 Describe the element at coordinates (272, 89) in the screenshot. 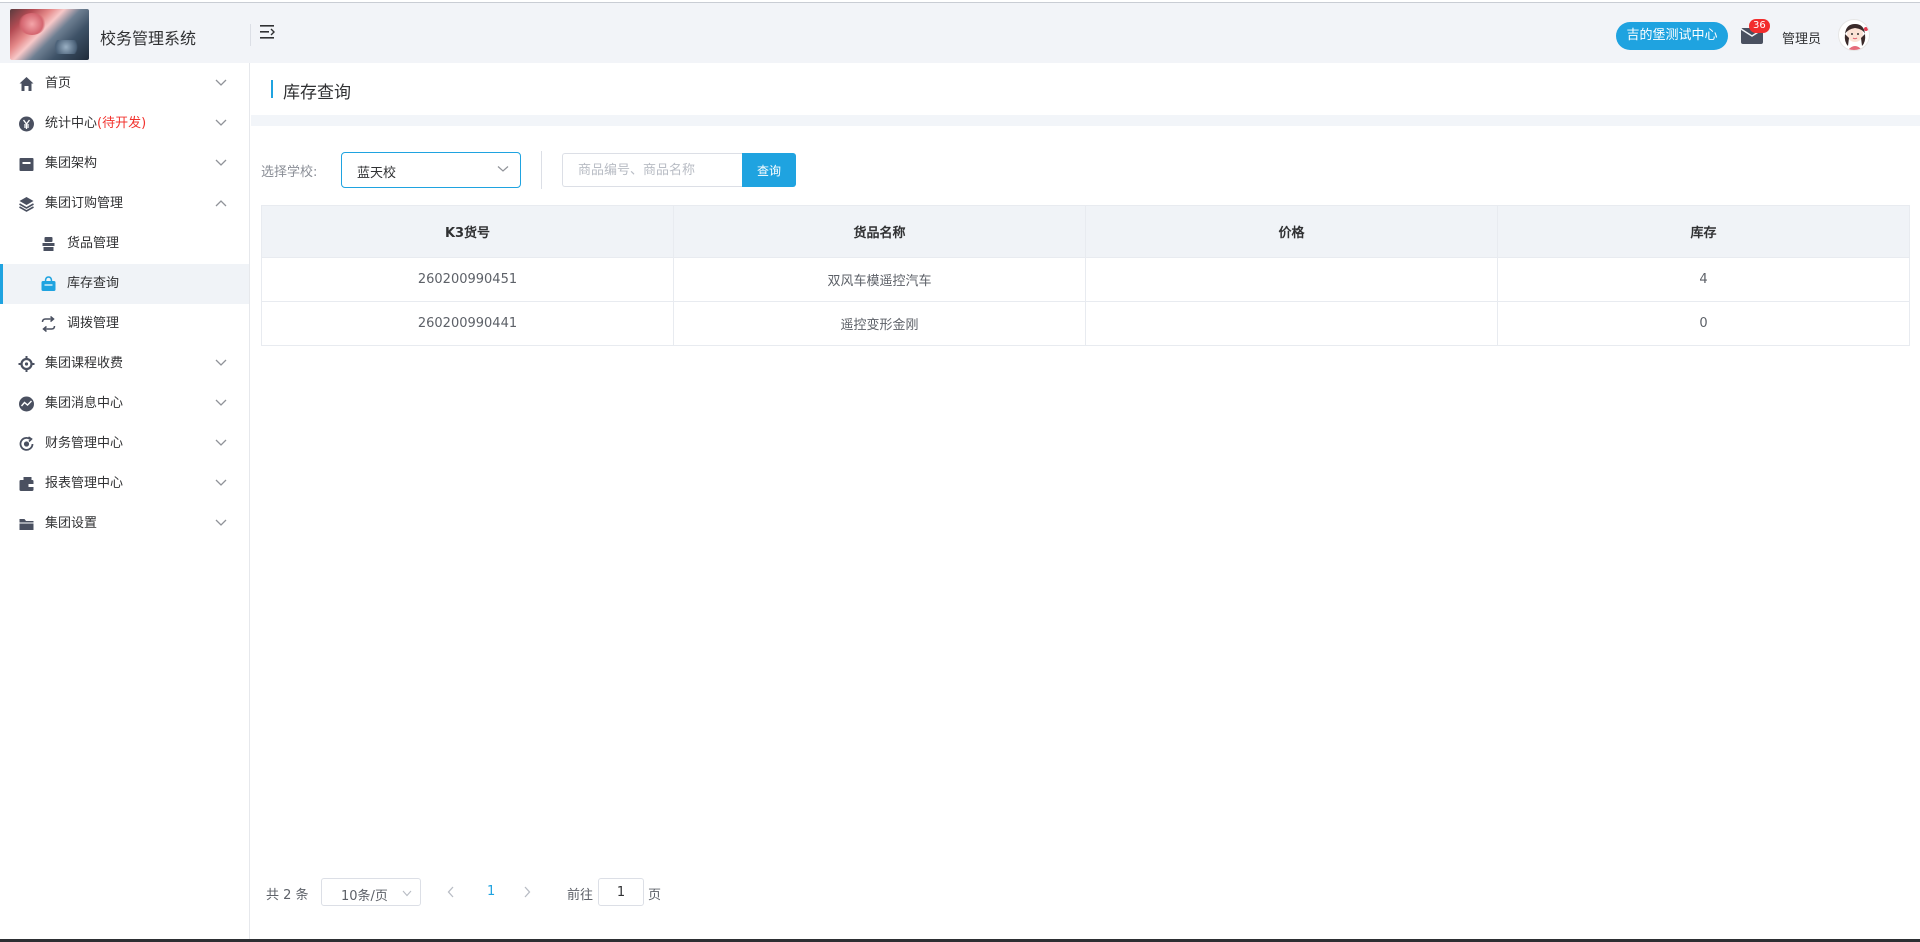

I see `title-accent-bar` at that location.